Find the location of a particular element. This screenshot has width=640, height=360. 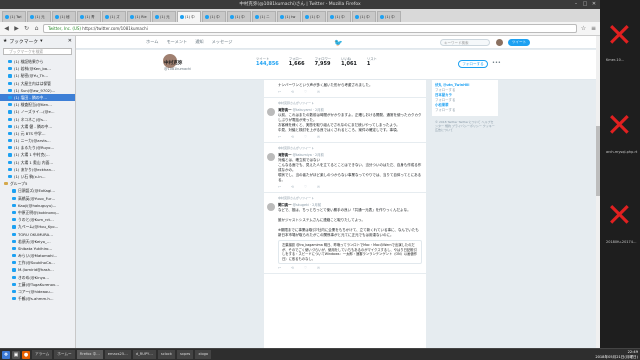

tab-1: (1) 元 is located at coordinates (39, 16).